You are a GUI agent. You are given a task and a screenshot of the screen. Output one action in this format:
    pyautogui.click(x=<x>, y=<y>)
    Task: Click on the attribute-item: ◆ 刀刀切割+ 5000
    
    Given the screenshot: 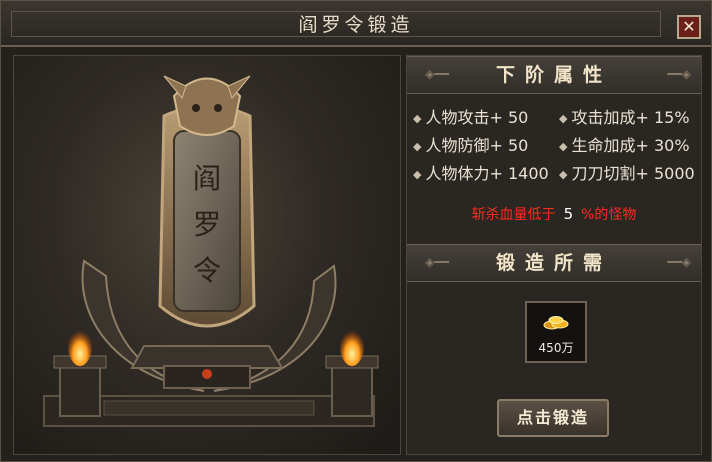 What is the action you would take?
    pyautogui.click(x=627, y=174)
    